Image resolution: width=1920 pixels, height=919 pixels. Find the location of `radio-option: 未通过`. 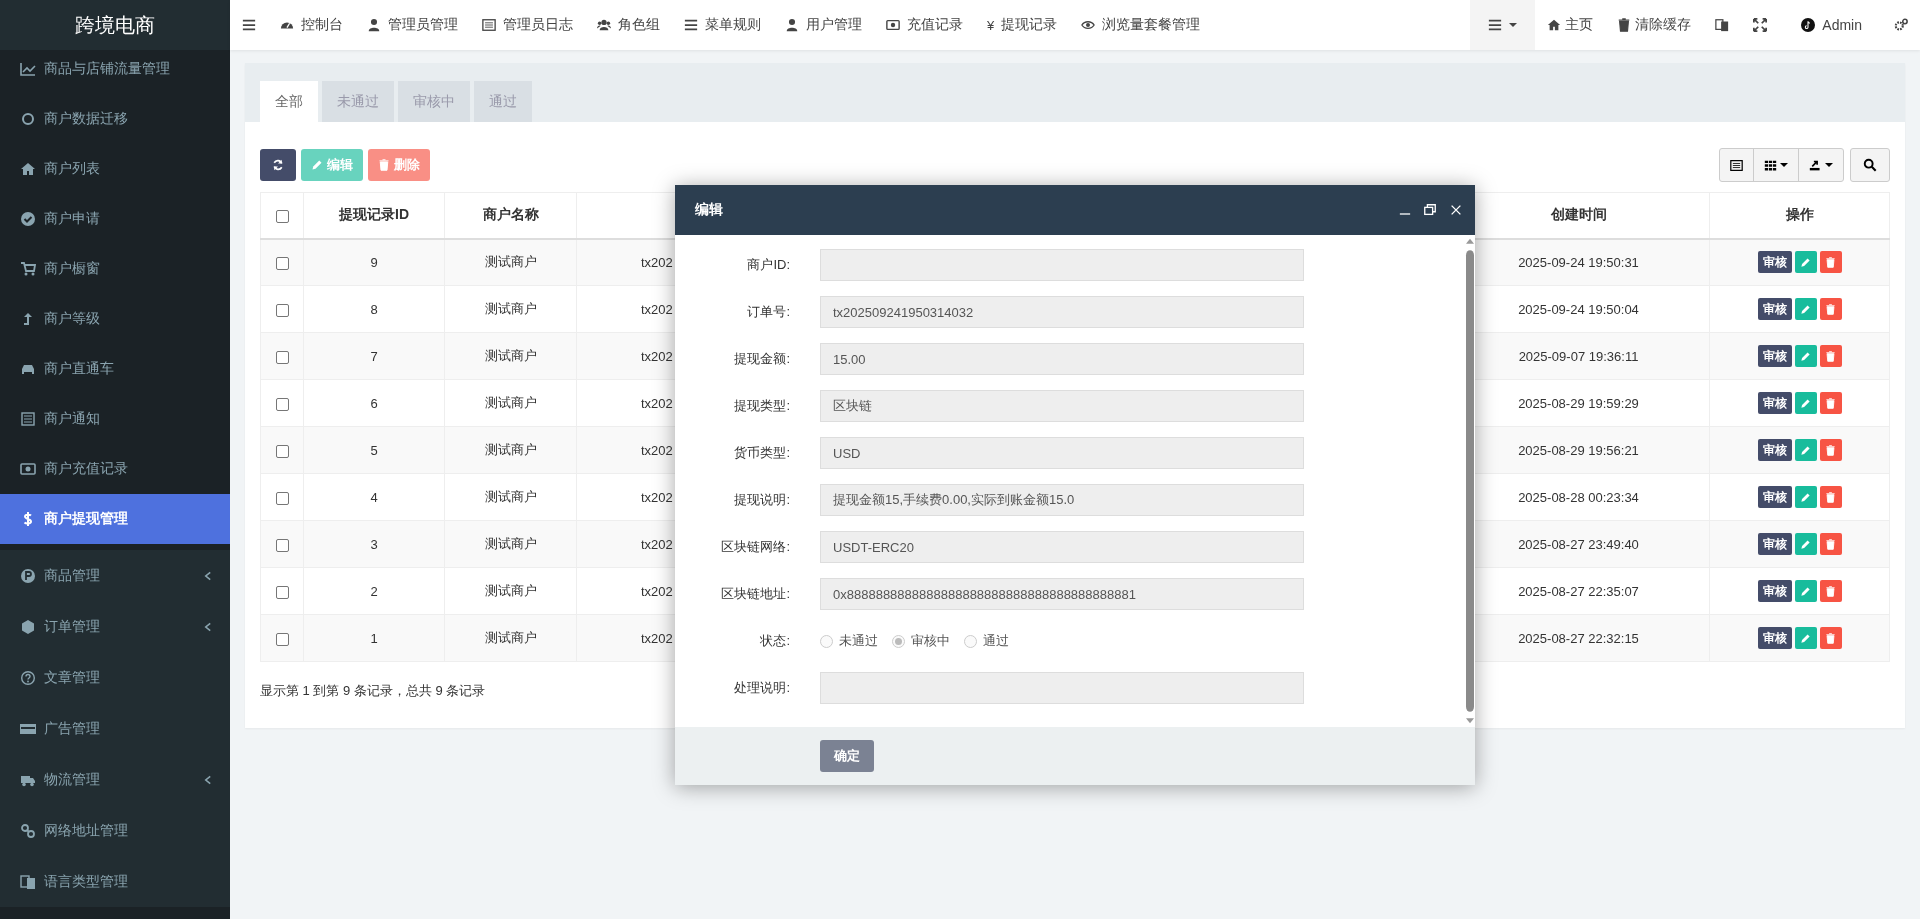

radio-option: 未通过 is located at coordinates (849, 641).